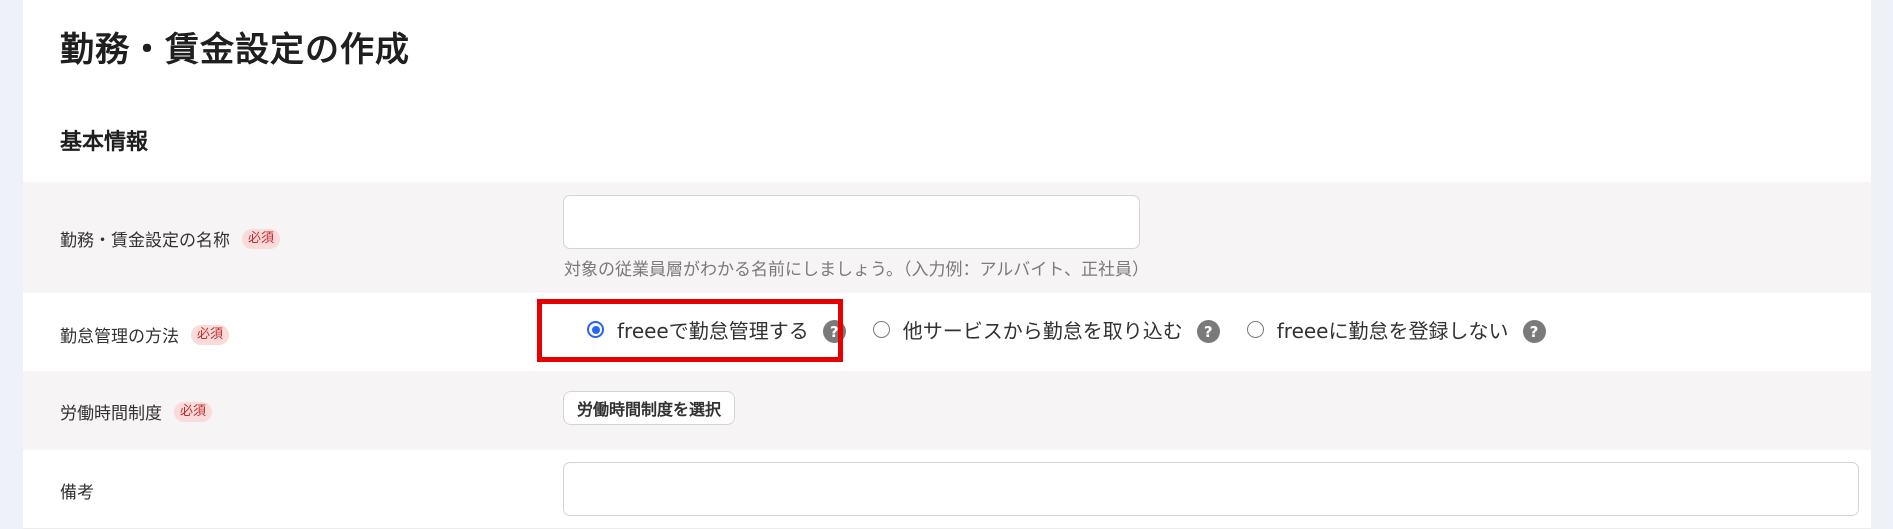 The image size is (1893, 529). I want to click on select-working-hours-button: 労働時間制度を選択, so click(649, 408).